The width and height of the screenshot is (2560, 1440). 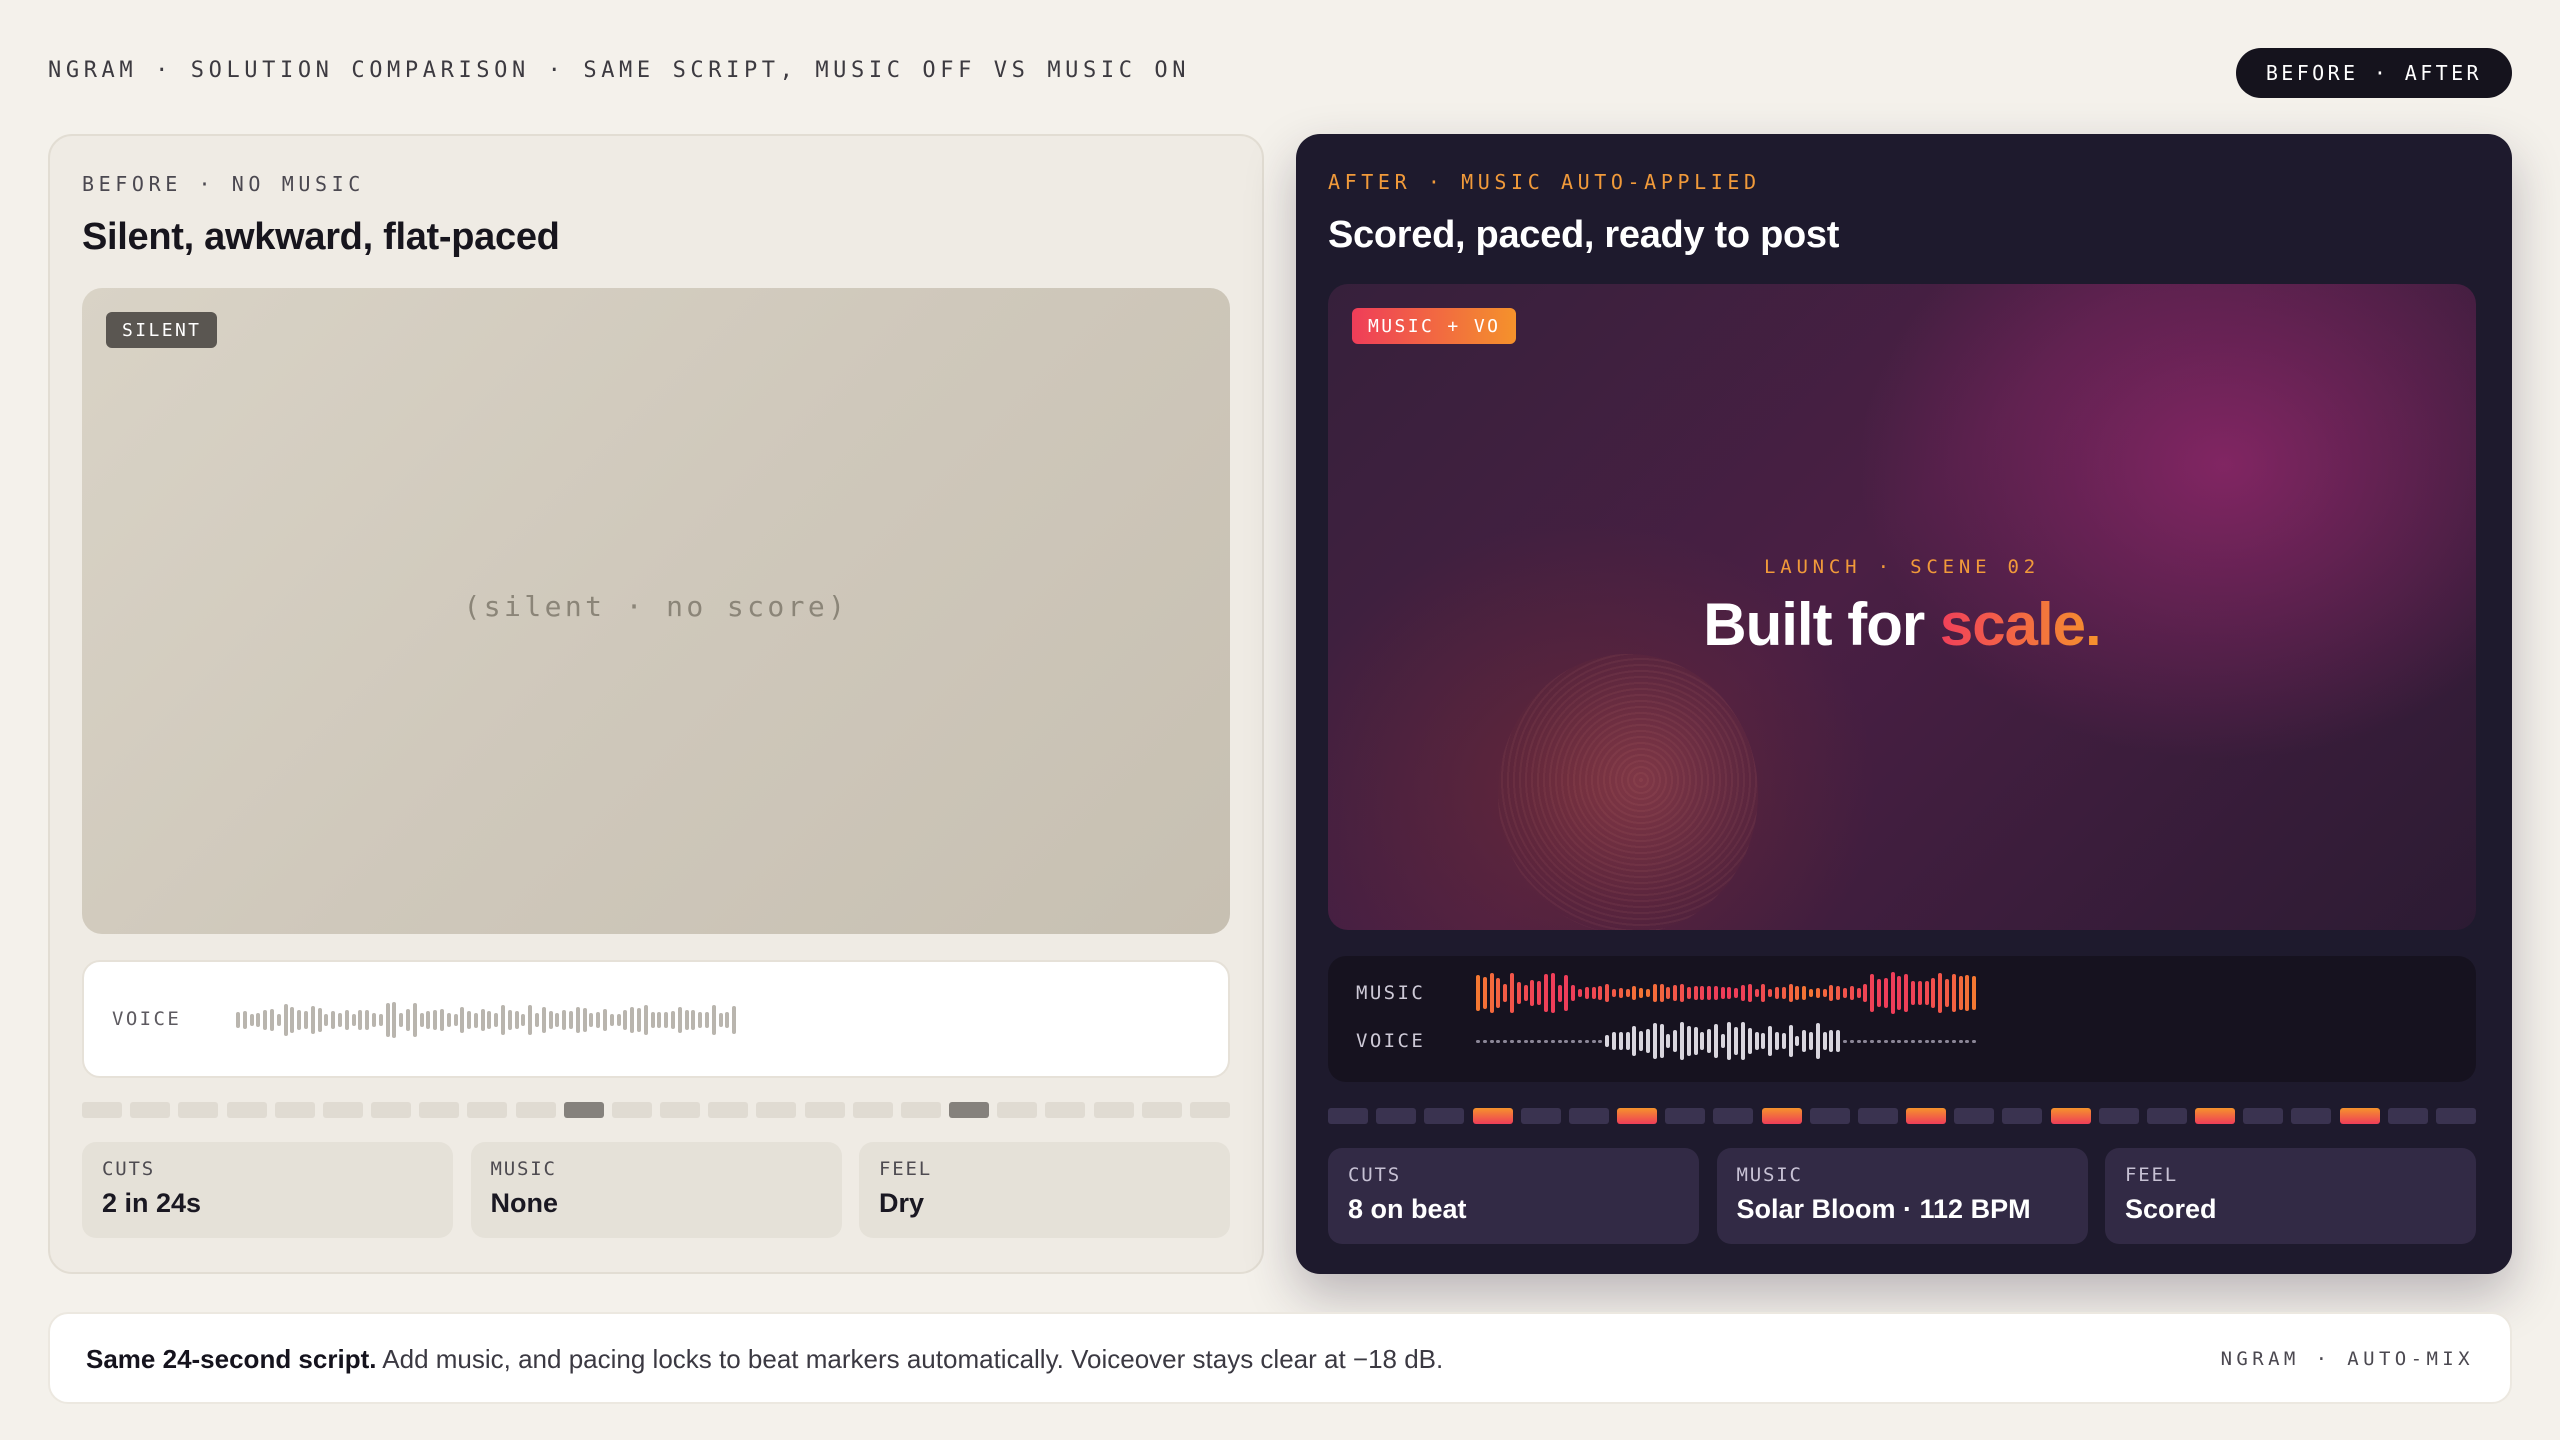 I want to click on globe-graphic, so click(x=1628, y=792).